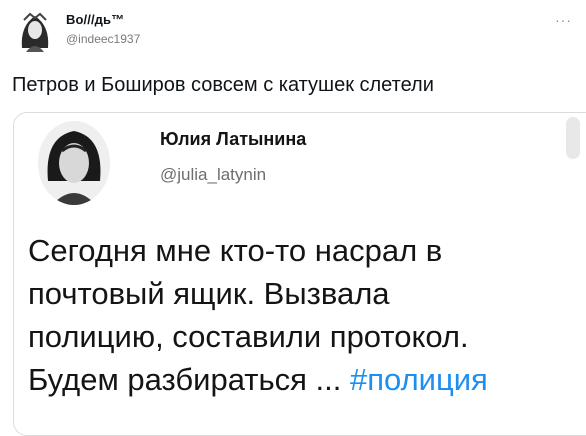  I want to click on author-handle: @indeec1937, so click(103, 39).